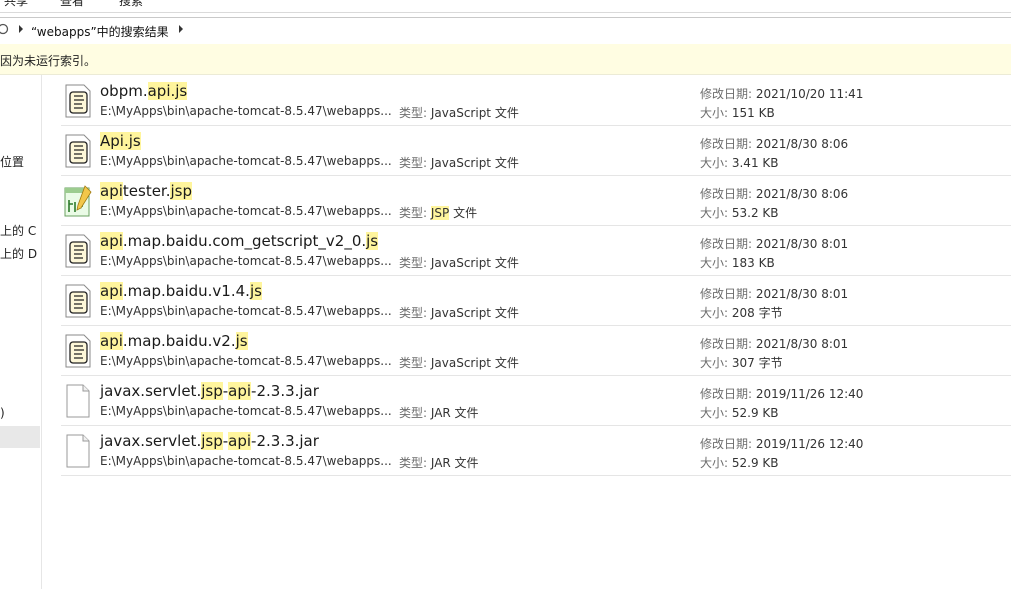 The height and width of the screenshot is (589, 1011). Describe the element at coordinates (181, 291) in the screenshot. I see `file-name: api.map.baidu.v1.4.js` at that location.